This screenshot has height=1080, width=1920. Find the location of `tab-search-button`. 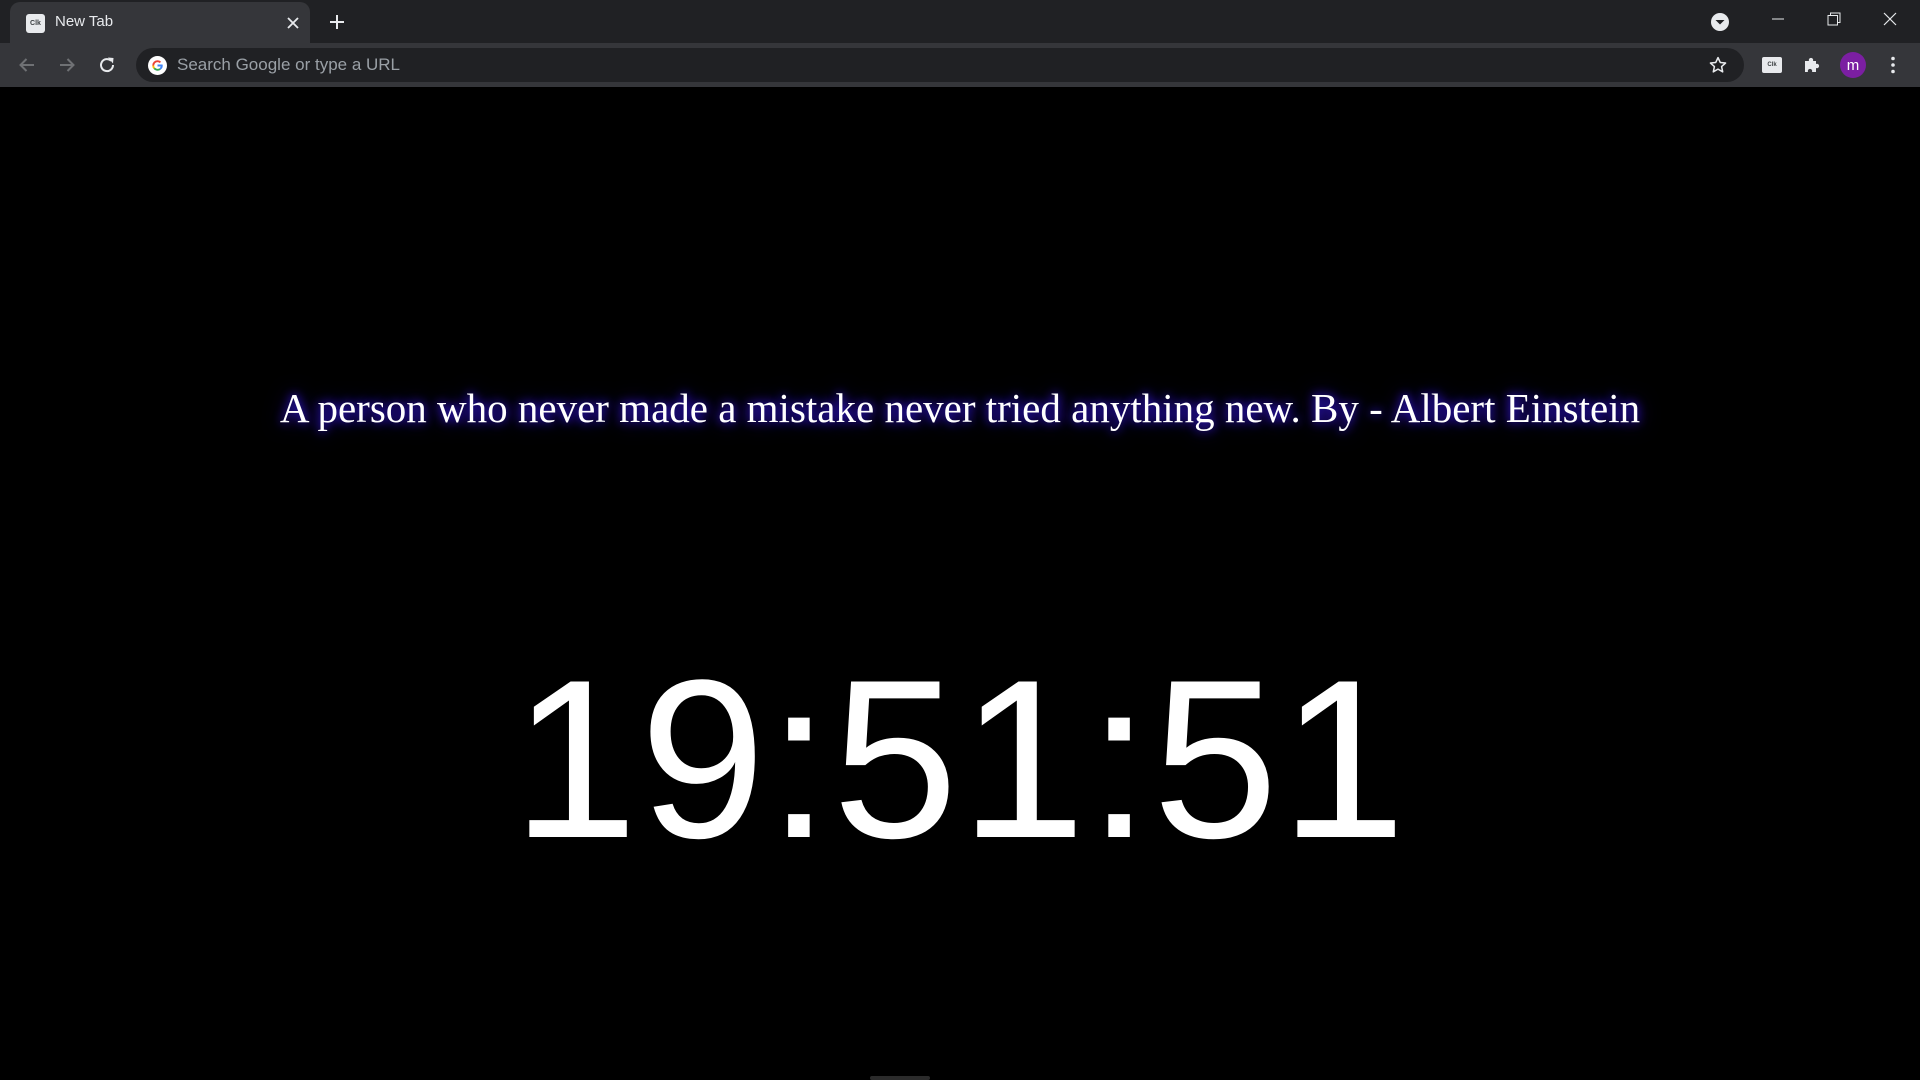

tab-search-button is located at coordinates (1720, 22).